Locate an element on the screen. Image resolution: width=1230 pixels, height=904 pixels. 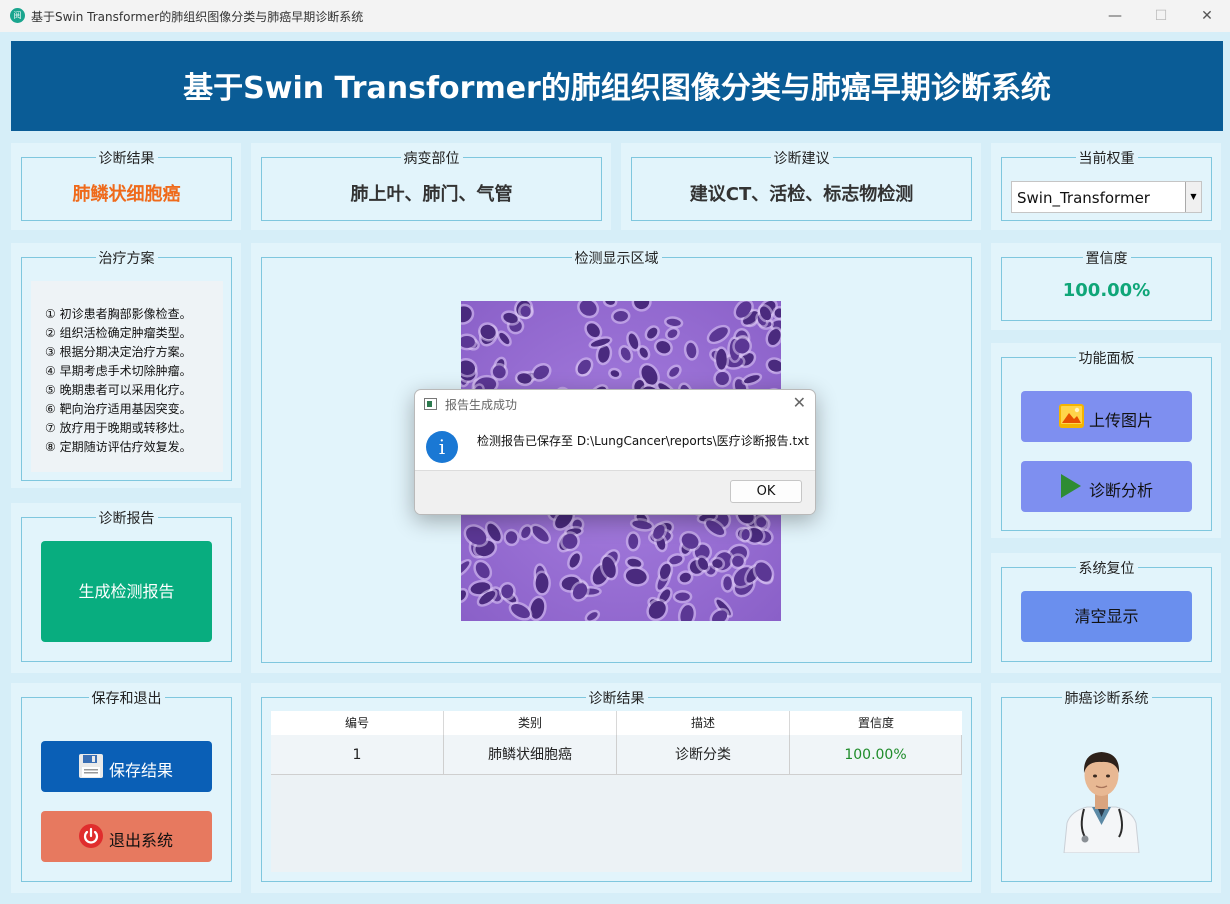
confidence-value: 100.00% is located at coordinates (1106, 290).